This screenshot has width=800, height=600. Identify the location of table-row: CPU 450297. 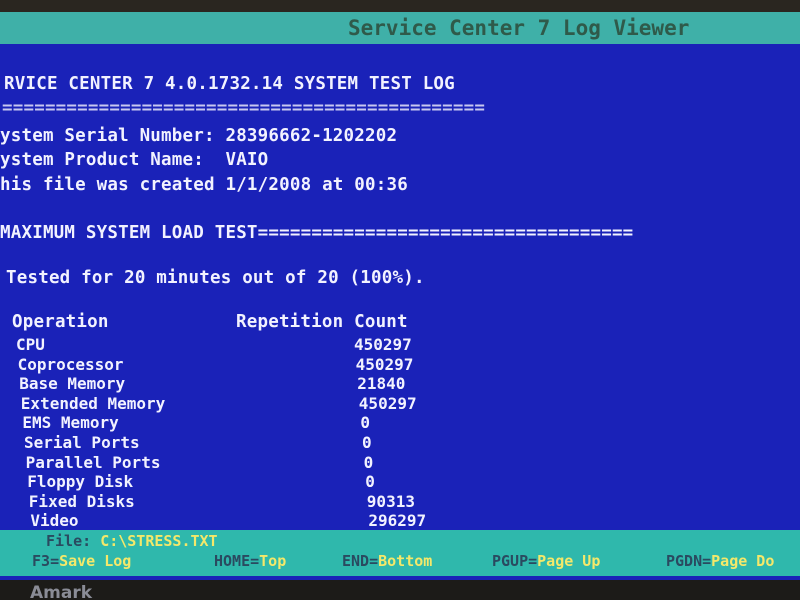
(214, 344).